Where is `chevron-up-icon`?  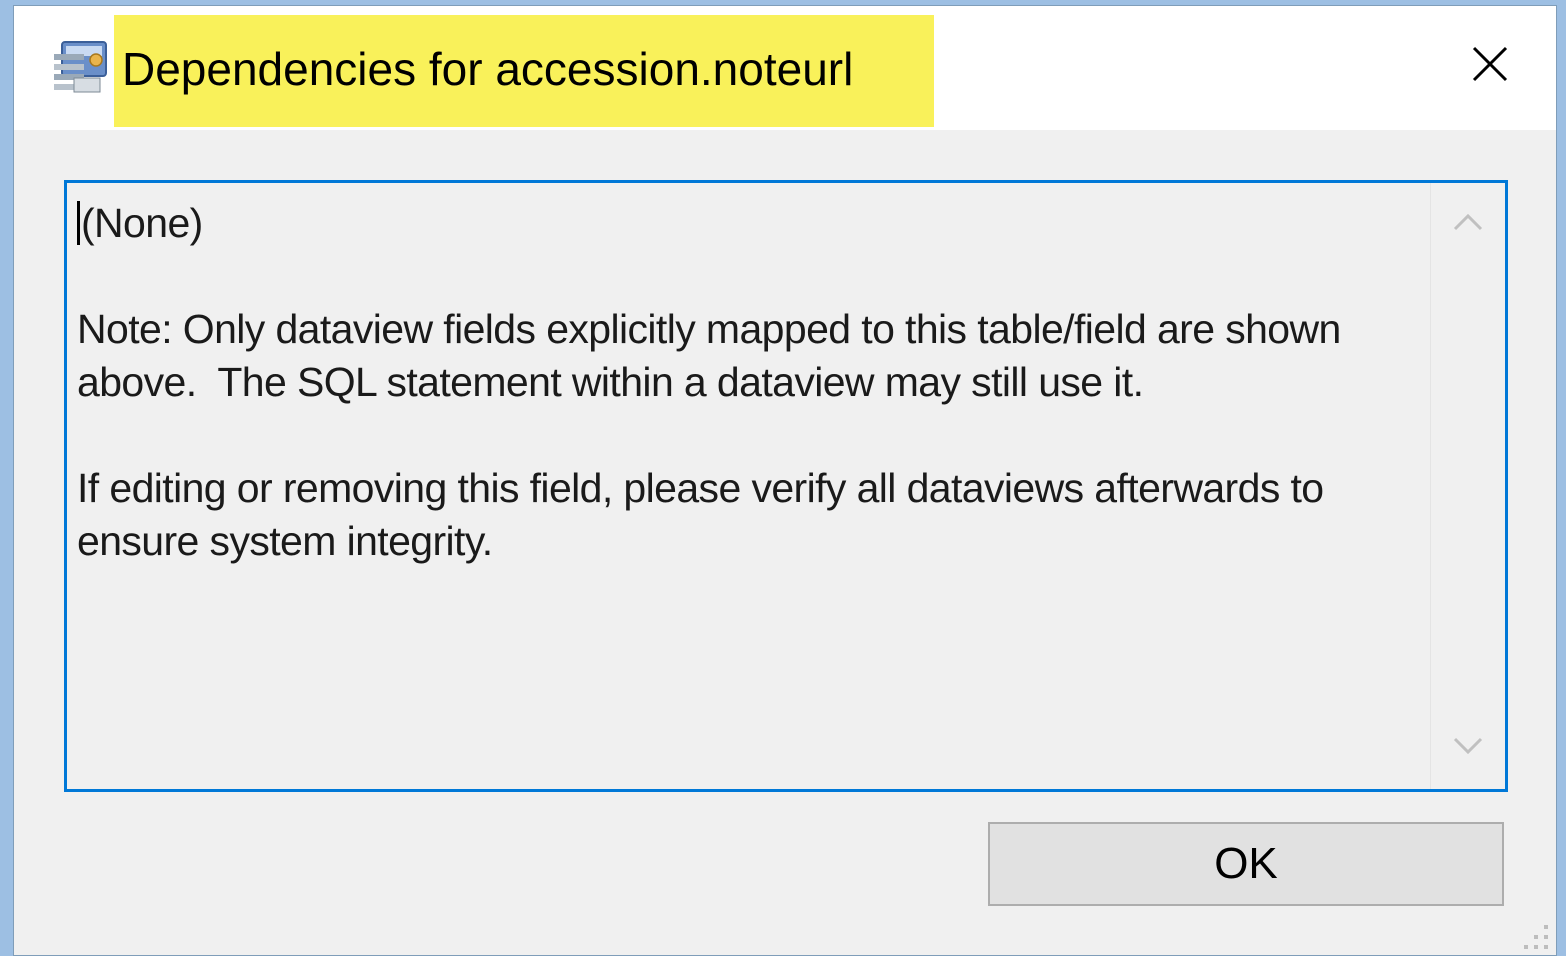
chevron-up-icon is located at coordinates (1468, 224).